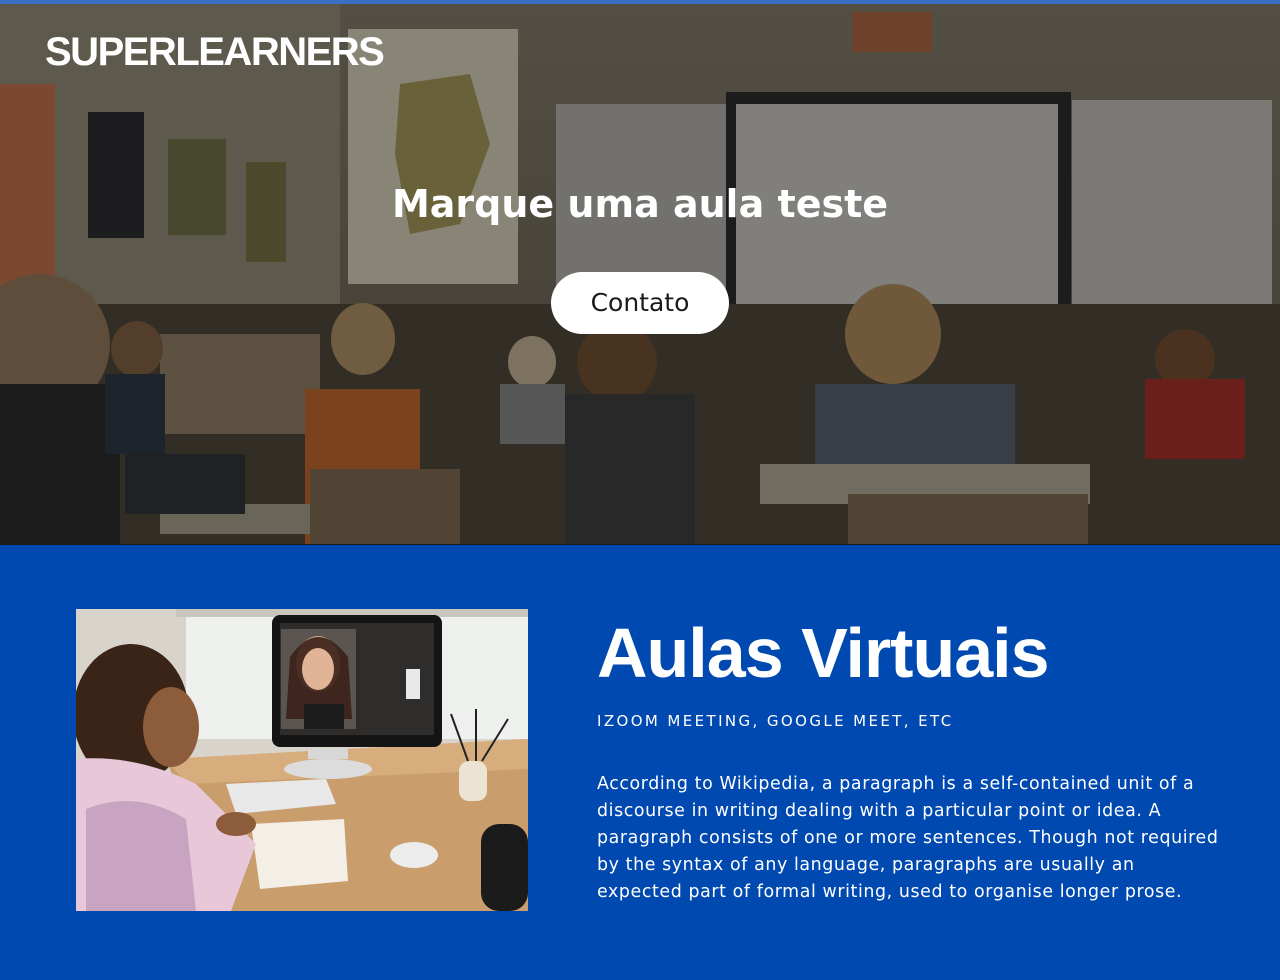  Describe the element at coordinates (775, 721) in the screenshot. I see `section-subtitle: IZOOM MEETING, GOOGLE MEET, ETC` at that location.